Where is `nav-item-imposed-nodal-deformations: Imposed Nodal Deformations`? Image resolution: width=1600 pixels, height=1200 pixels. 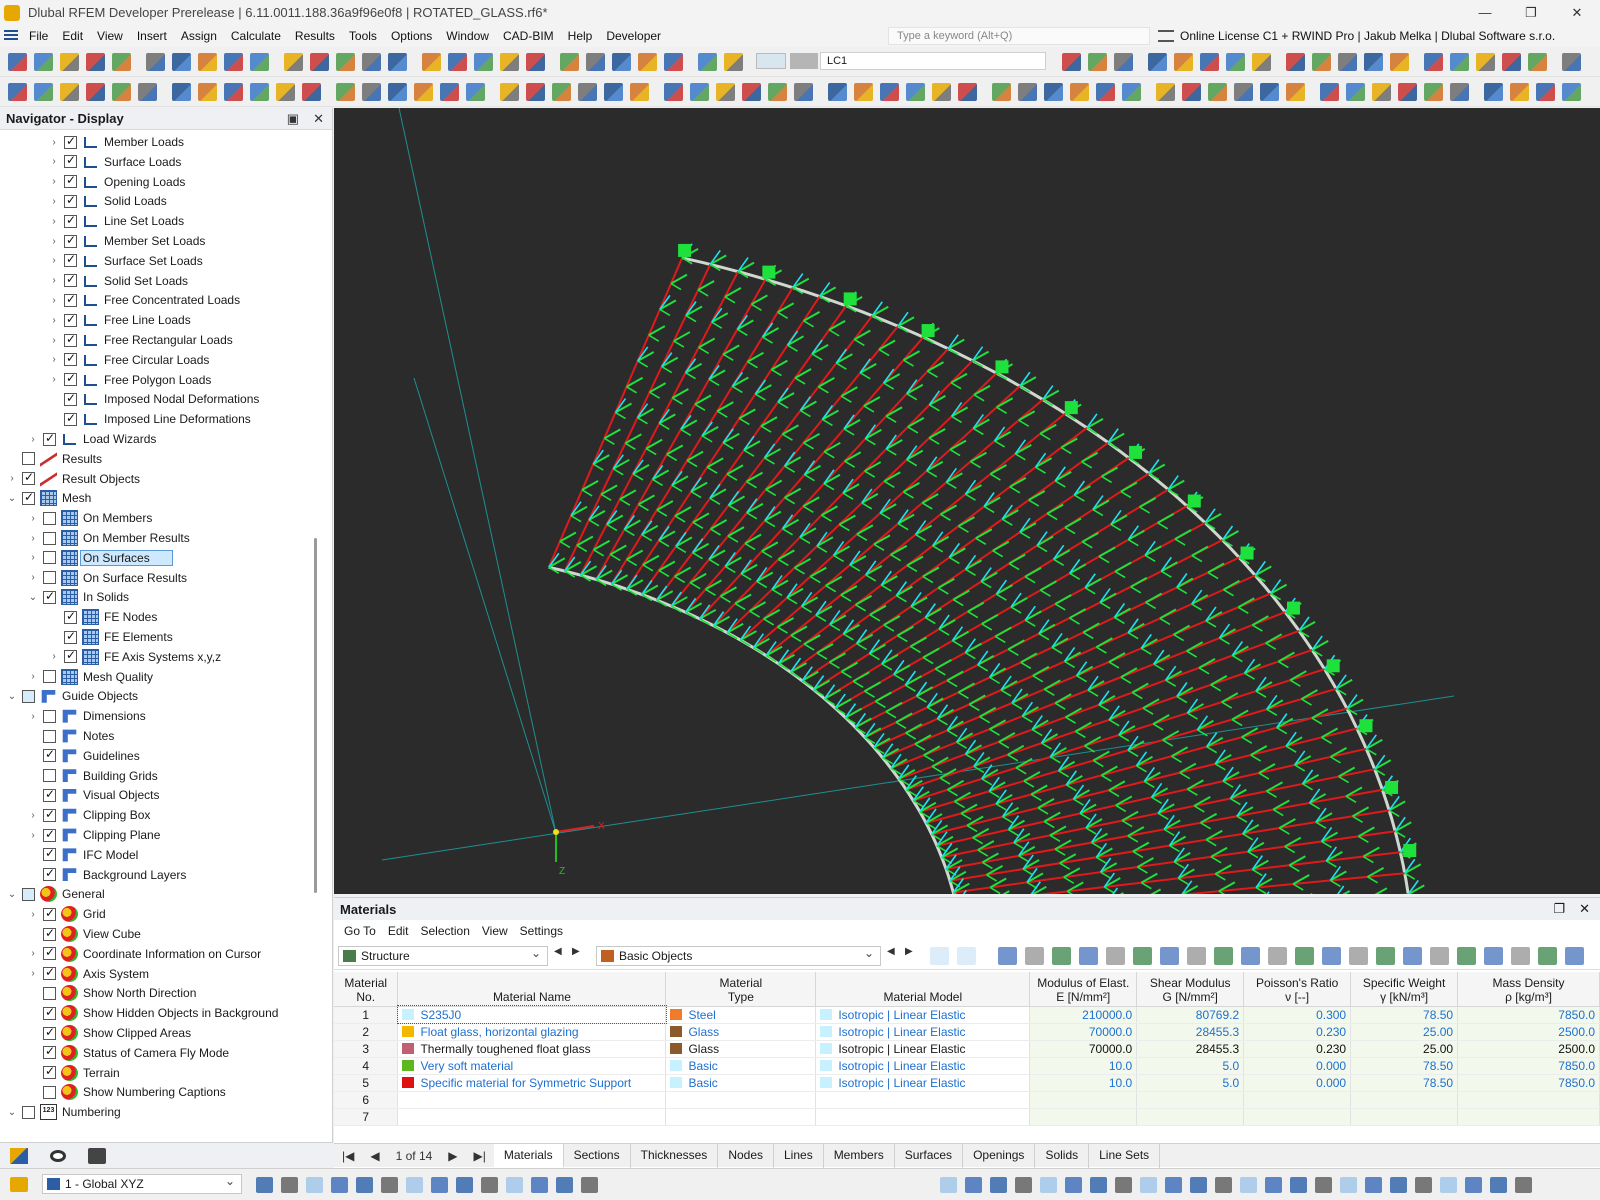 nav-item-imposed-nodal-deformations: Imposed Nodal Deformations is located at coordinates (153, 399).